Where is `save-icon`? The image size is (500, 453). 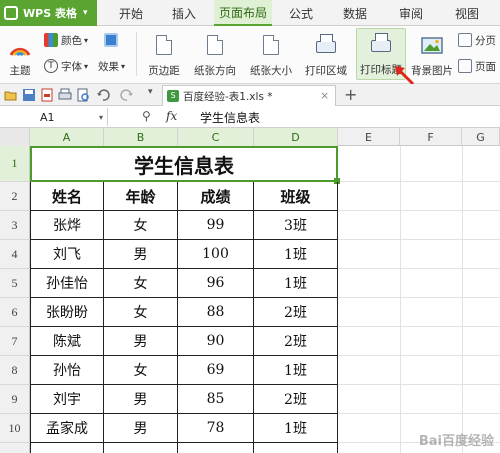 save-icon is located at coordinates (29, 95).